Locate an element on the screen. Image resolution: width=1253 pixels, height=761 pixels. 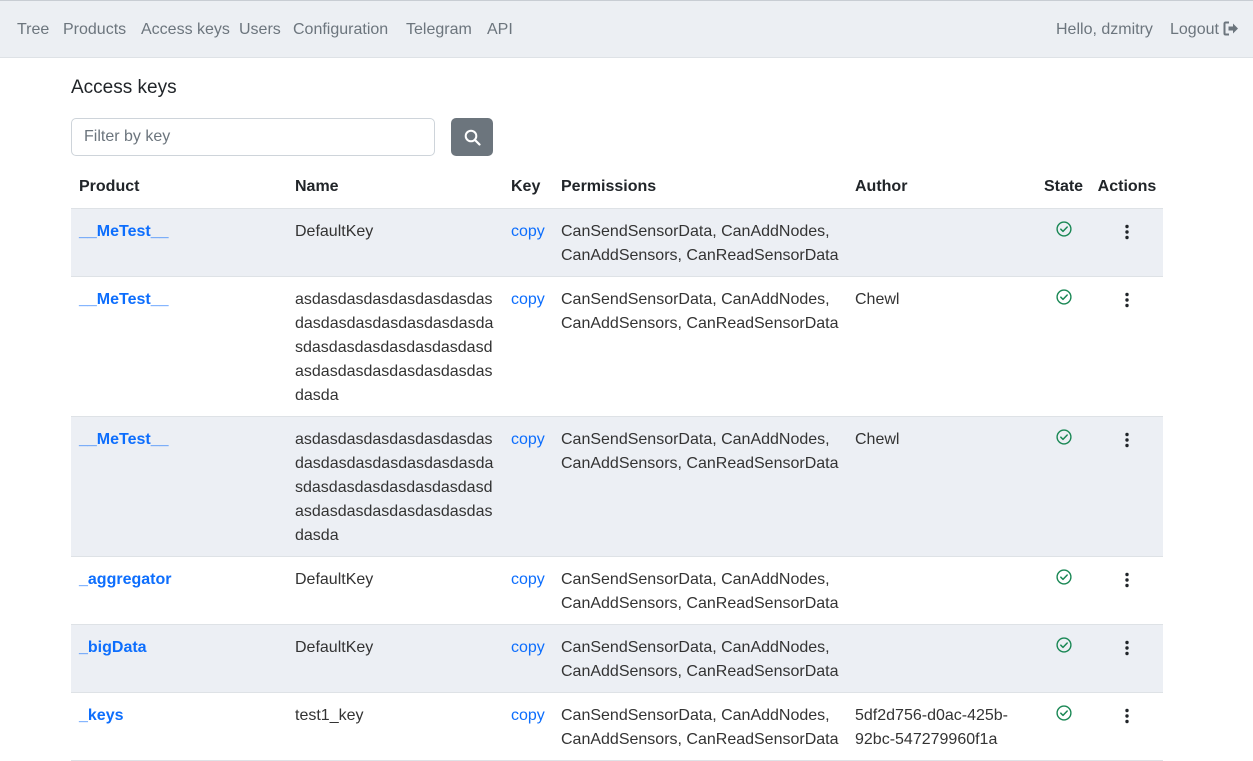
nav-item-api: API is located at coordinates (500, 30).